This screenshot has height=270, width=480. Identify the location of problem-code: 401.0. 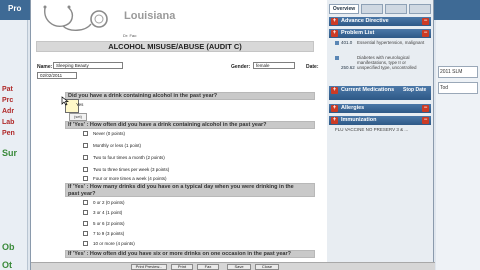
(347, 42).